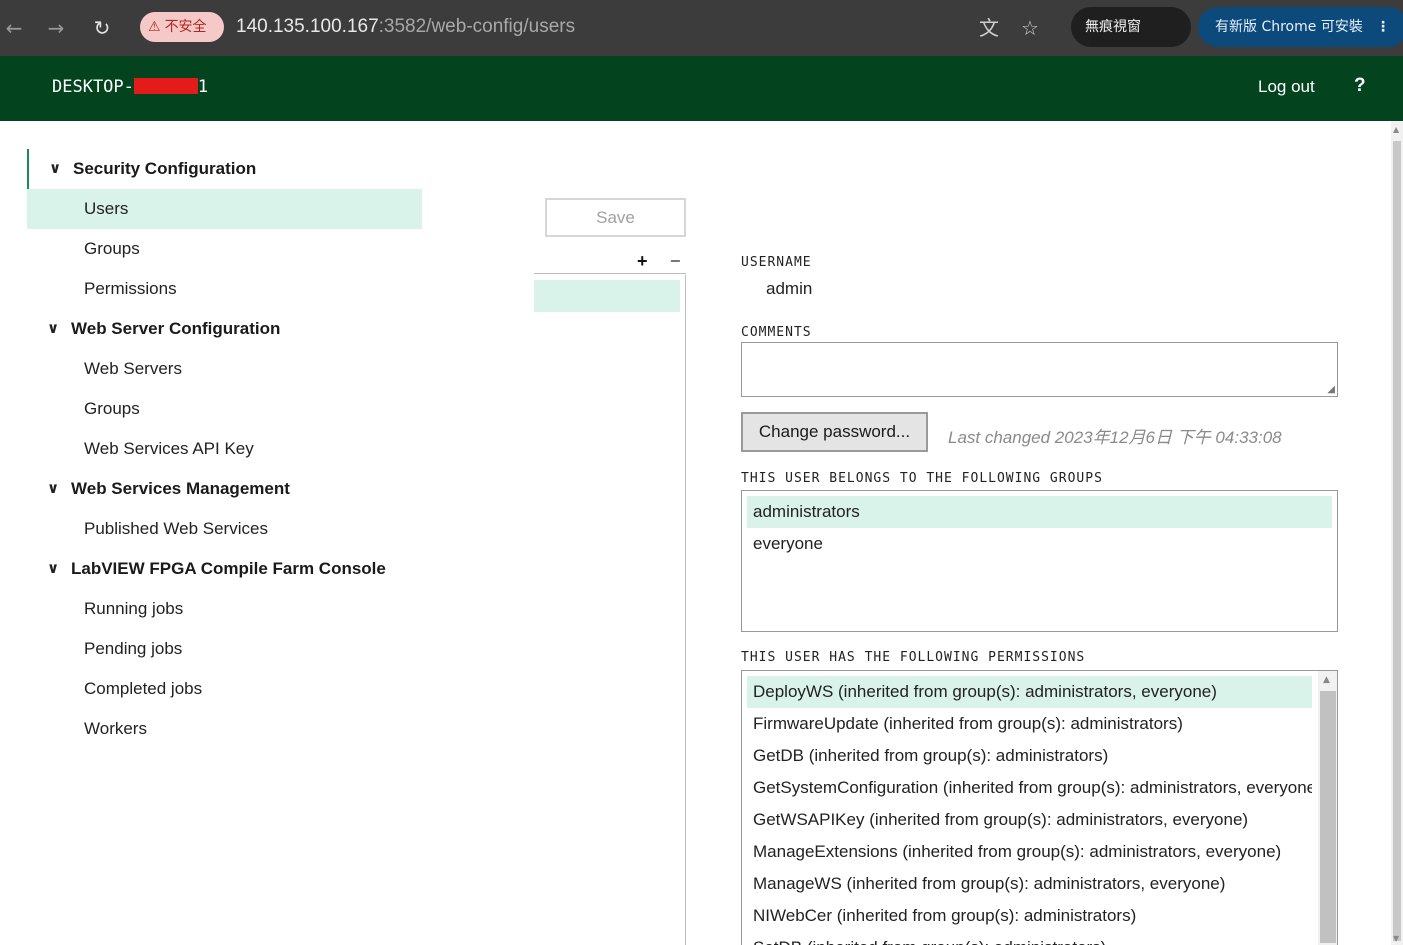 The image size is (1403, 945). What do you see at coordinates (1383, 27) in the screenshot?
I see `browser-menu-icon: ⋮` at bounding box center [1383, 27].